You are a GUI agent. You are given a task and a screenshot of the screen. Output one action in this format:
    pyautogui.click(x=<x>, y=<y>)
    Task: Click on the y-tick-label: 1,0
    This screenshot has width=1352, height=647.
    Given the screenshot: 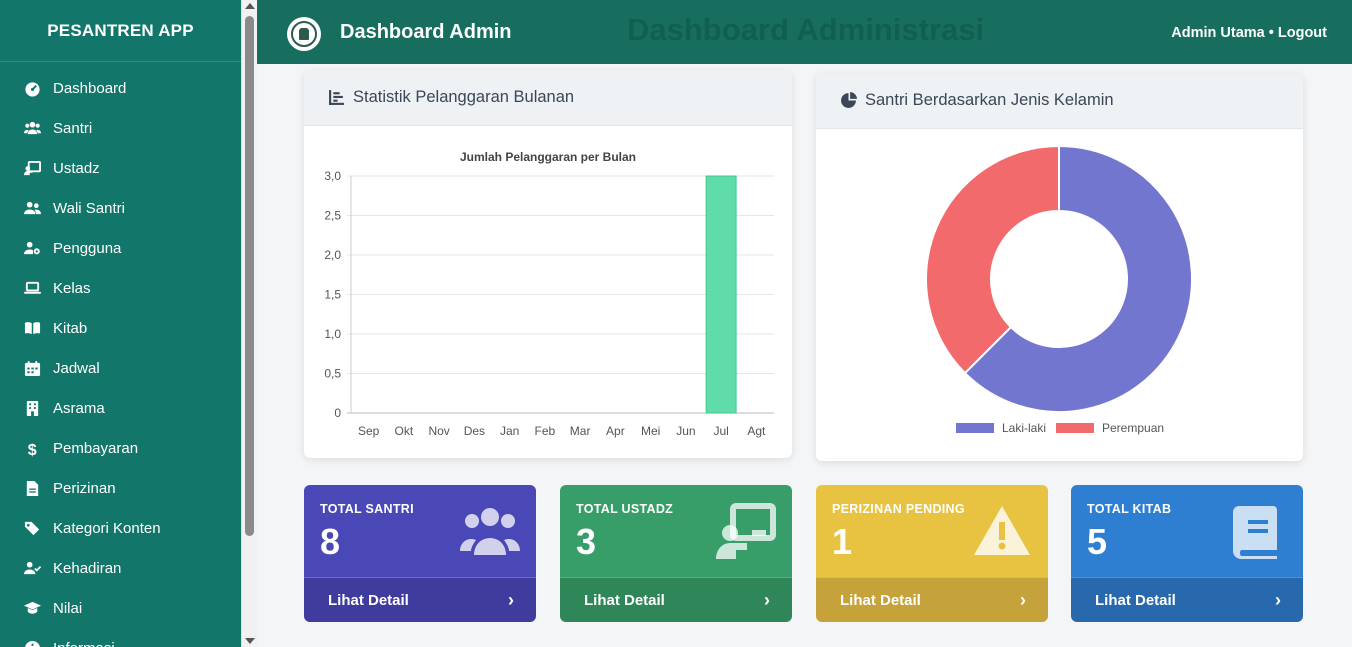 What is the action you would take?
    pyautogui.click(x=332, y=334)
    